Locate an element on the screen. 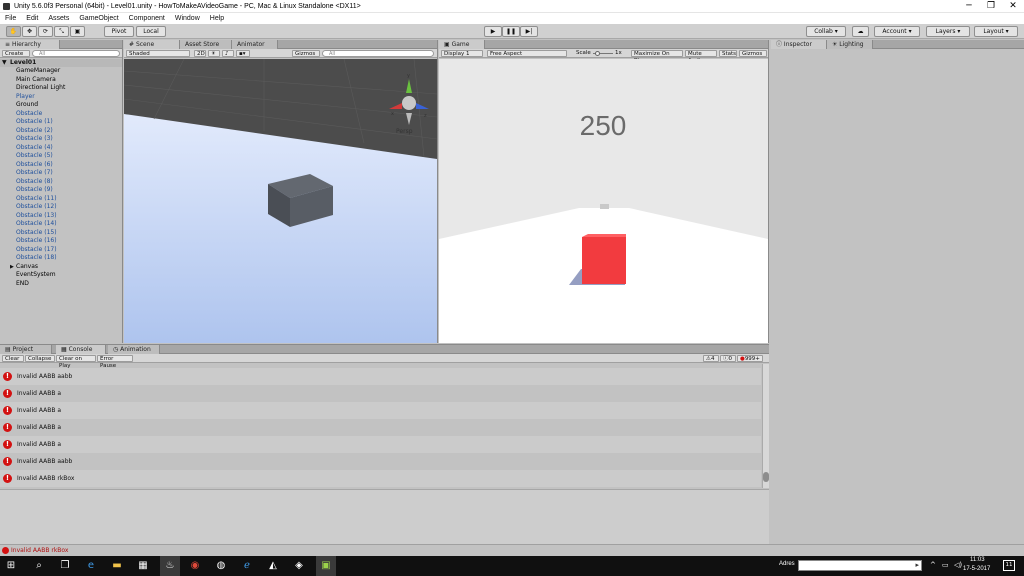  mute-audio-toggle: Mute Audio is located at coordinates (701, 57).